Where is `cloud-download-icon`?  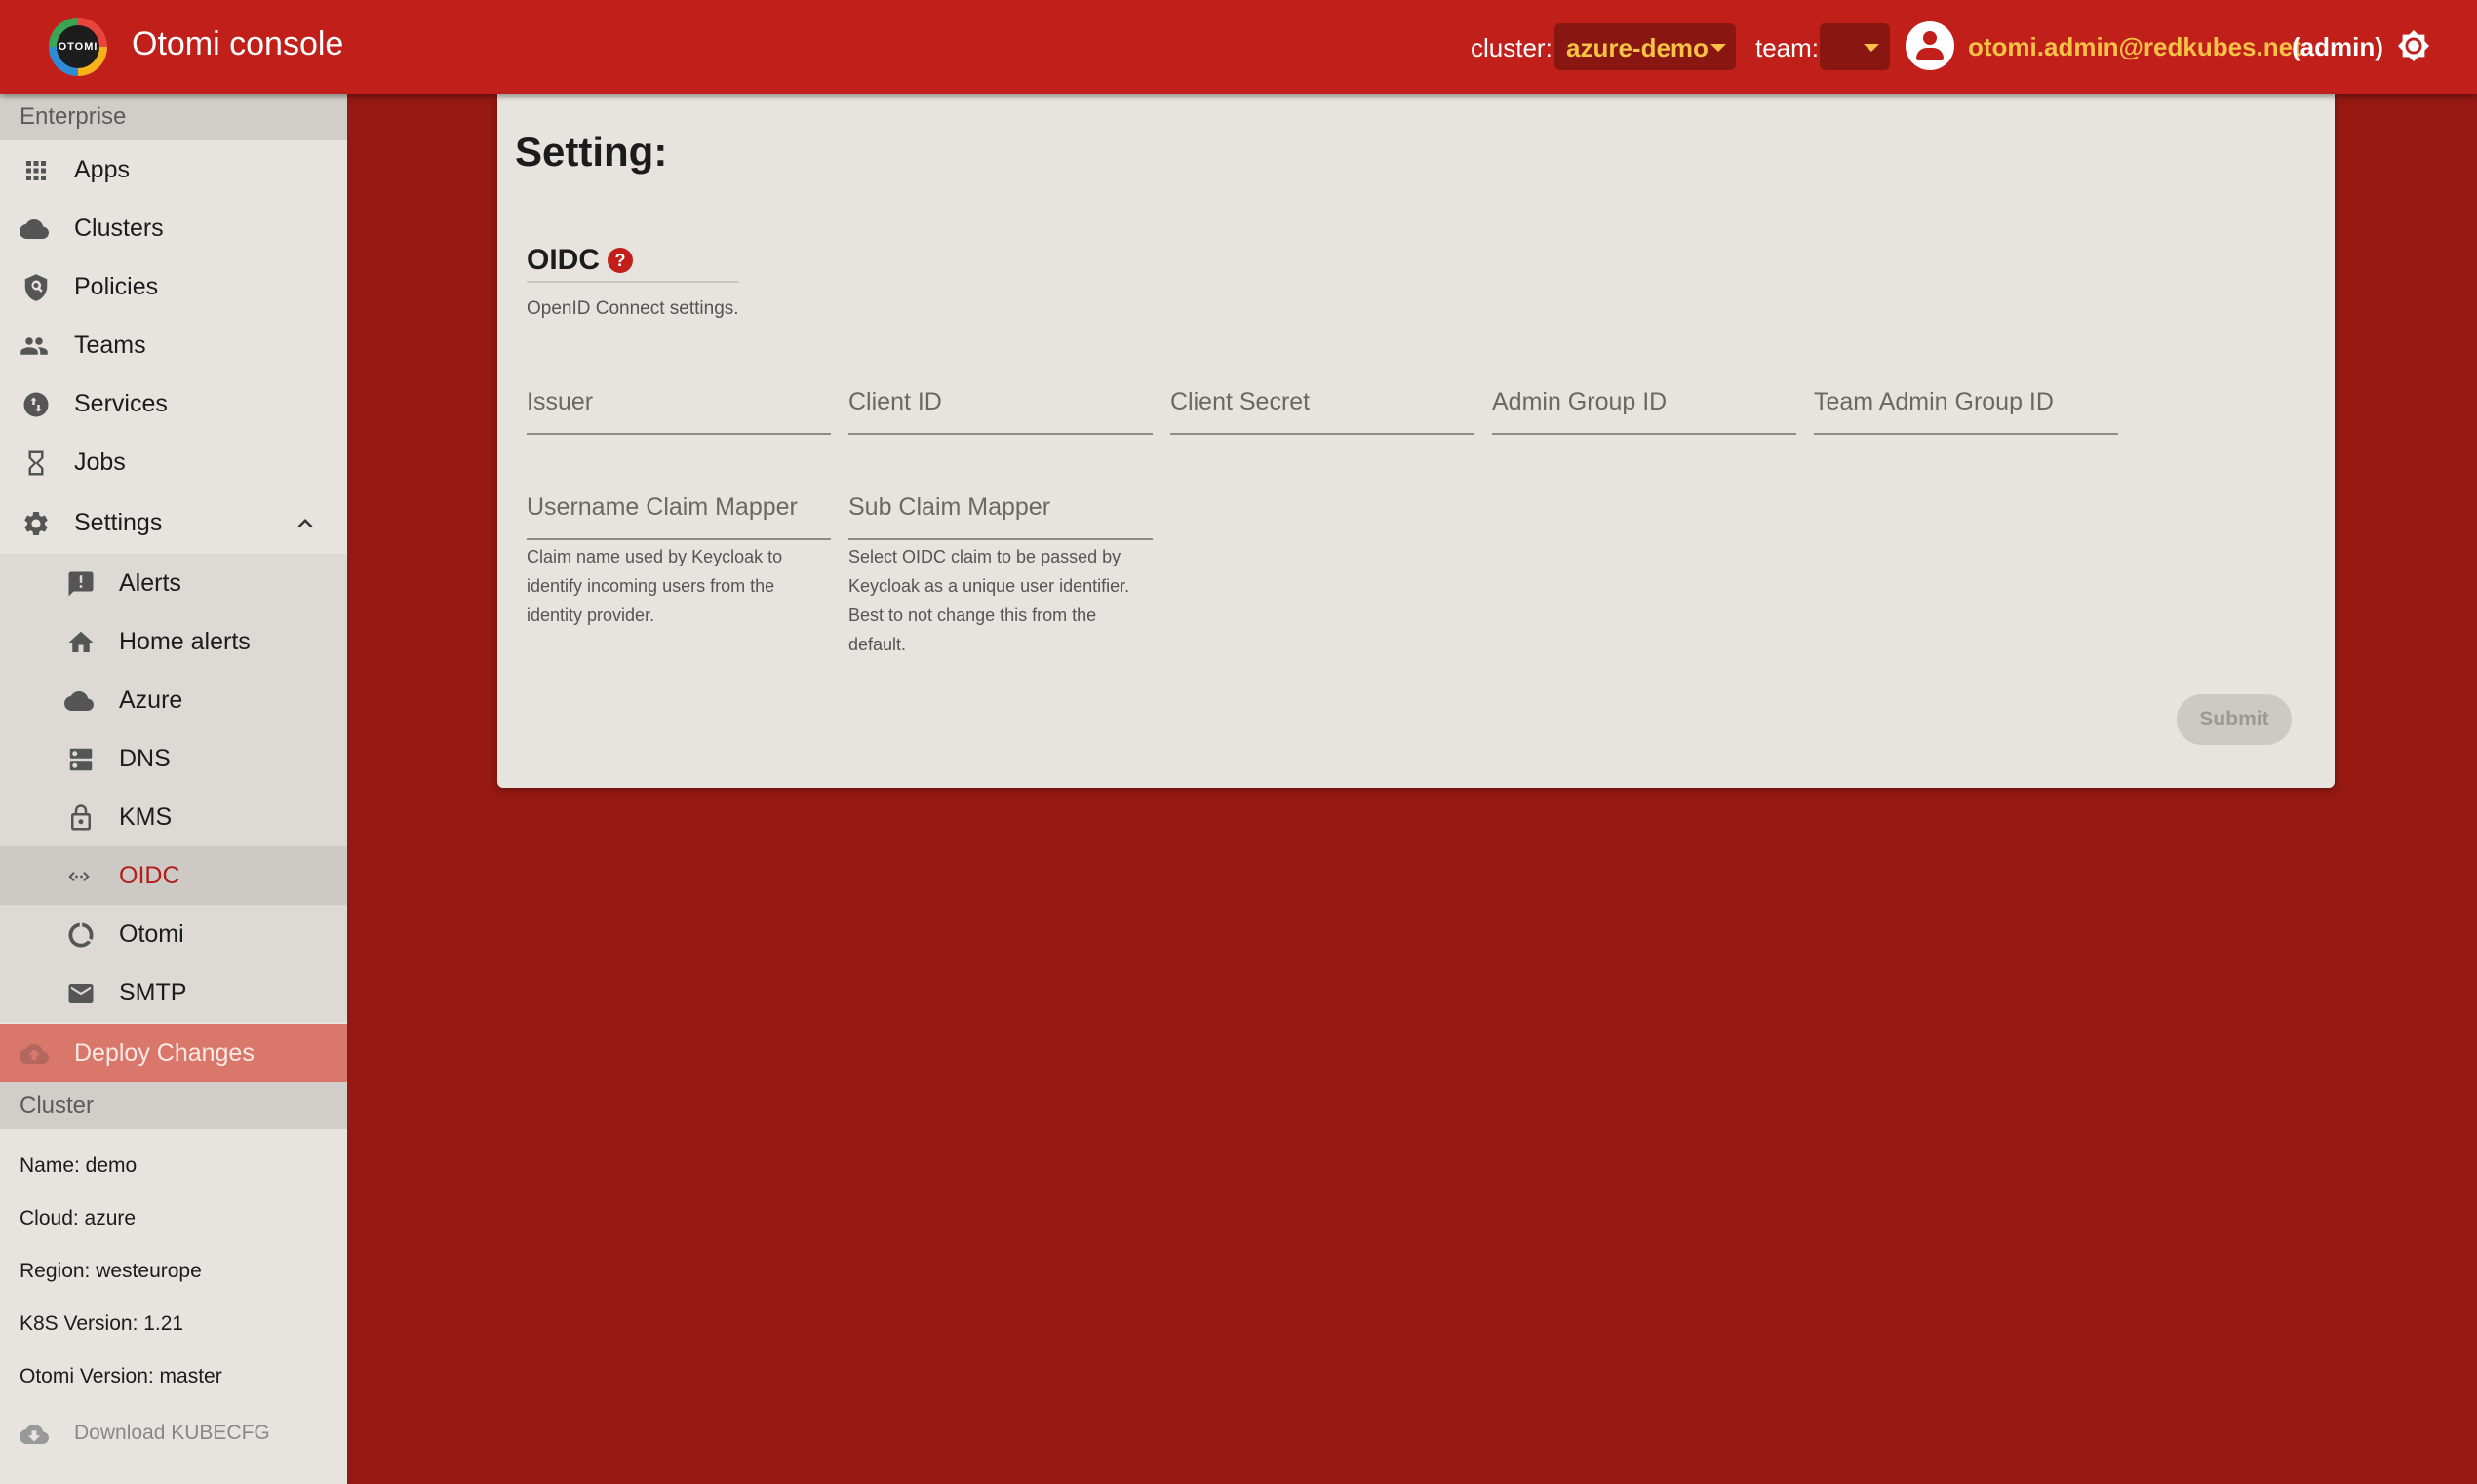 cloud-download-icon is located at coordinates (34, 1434).